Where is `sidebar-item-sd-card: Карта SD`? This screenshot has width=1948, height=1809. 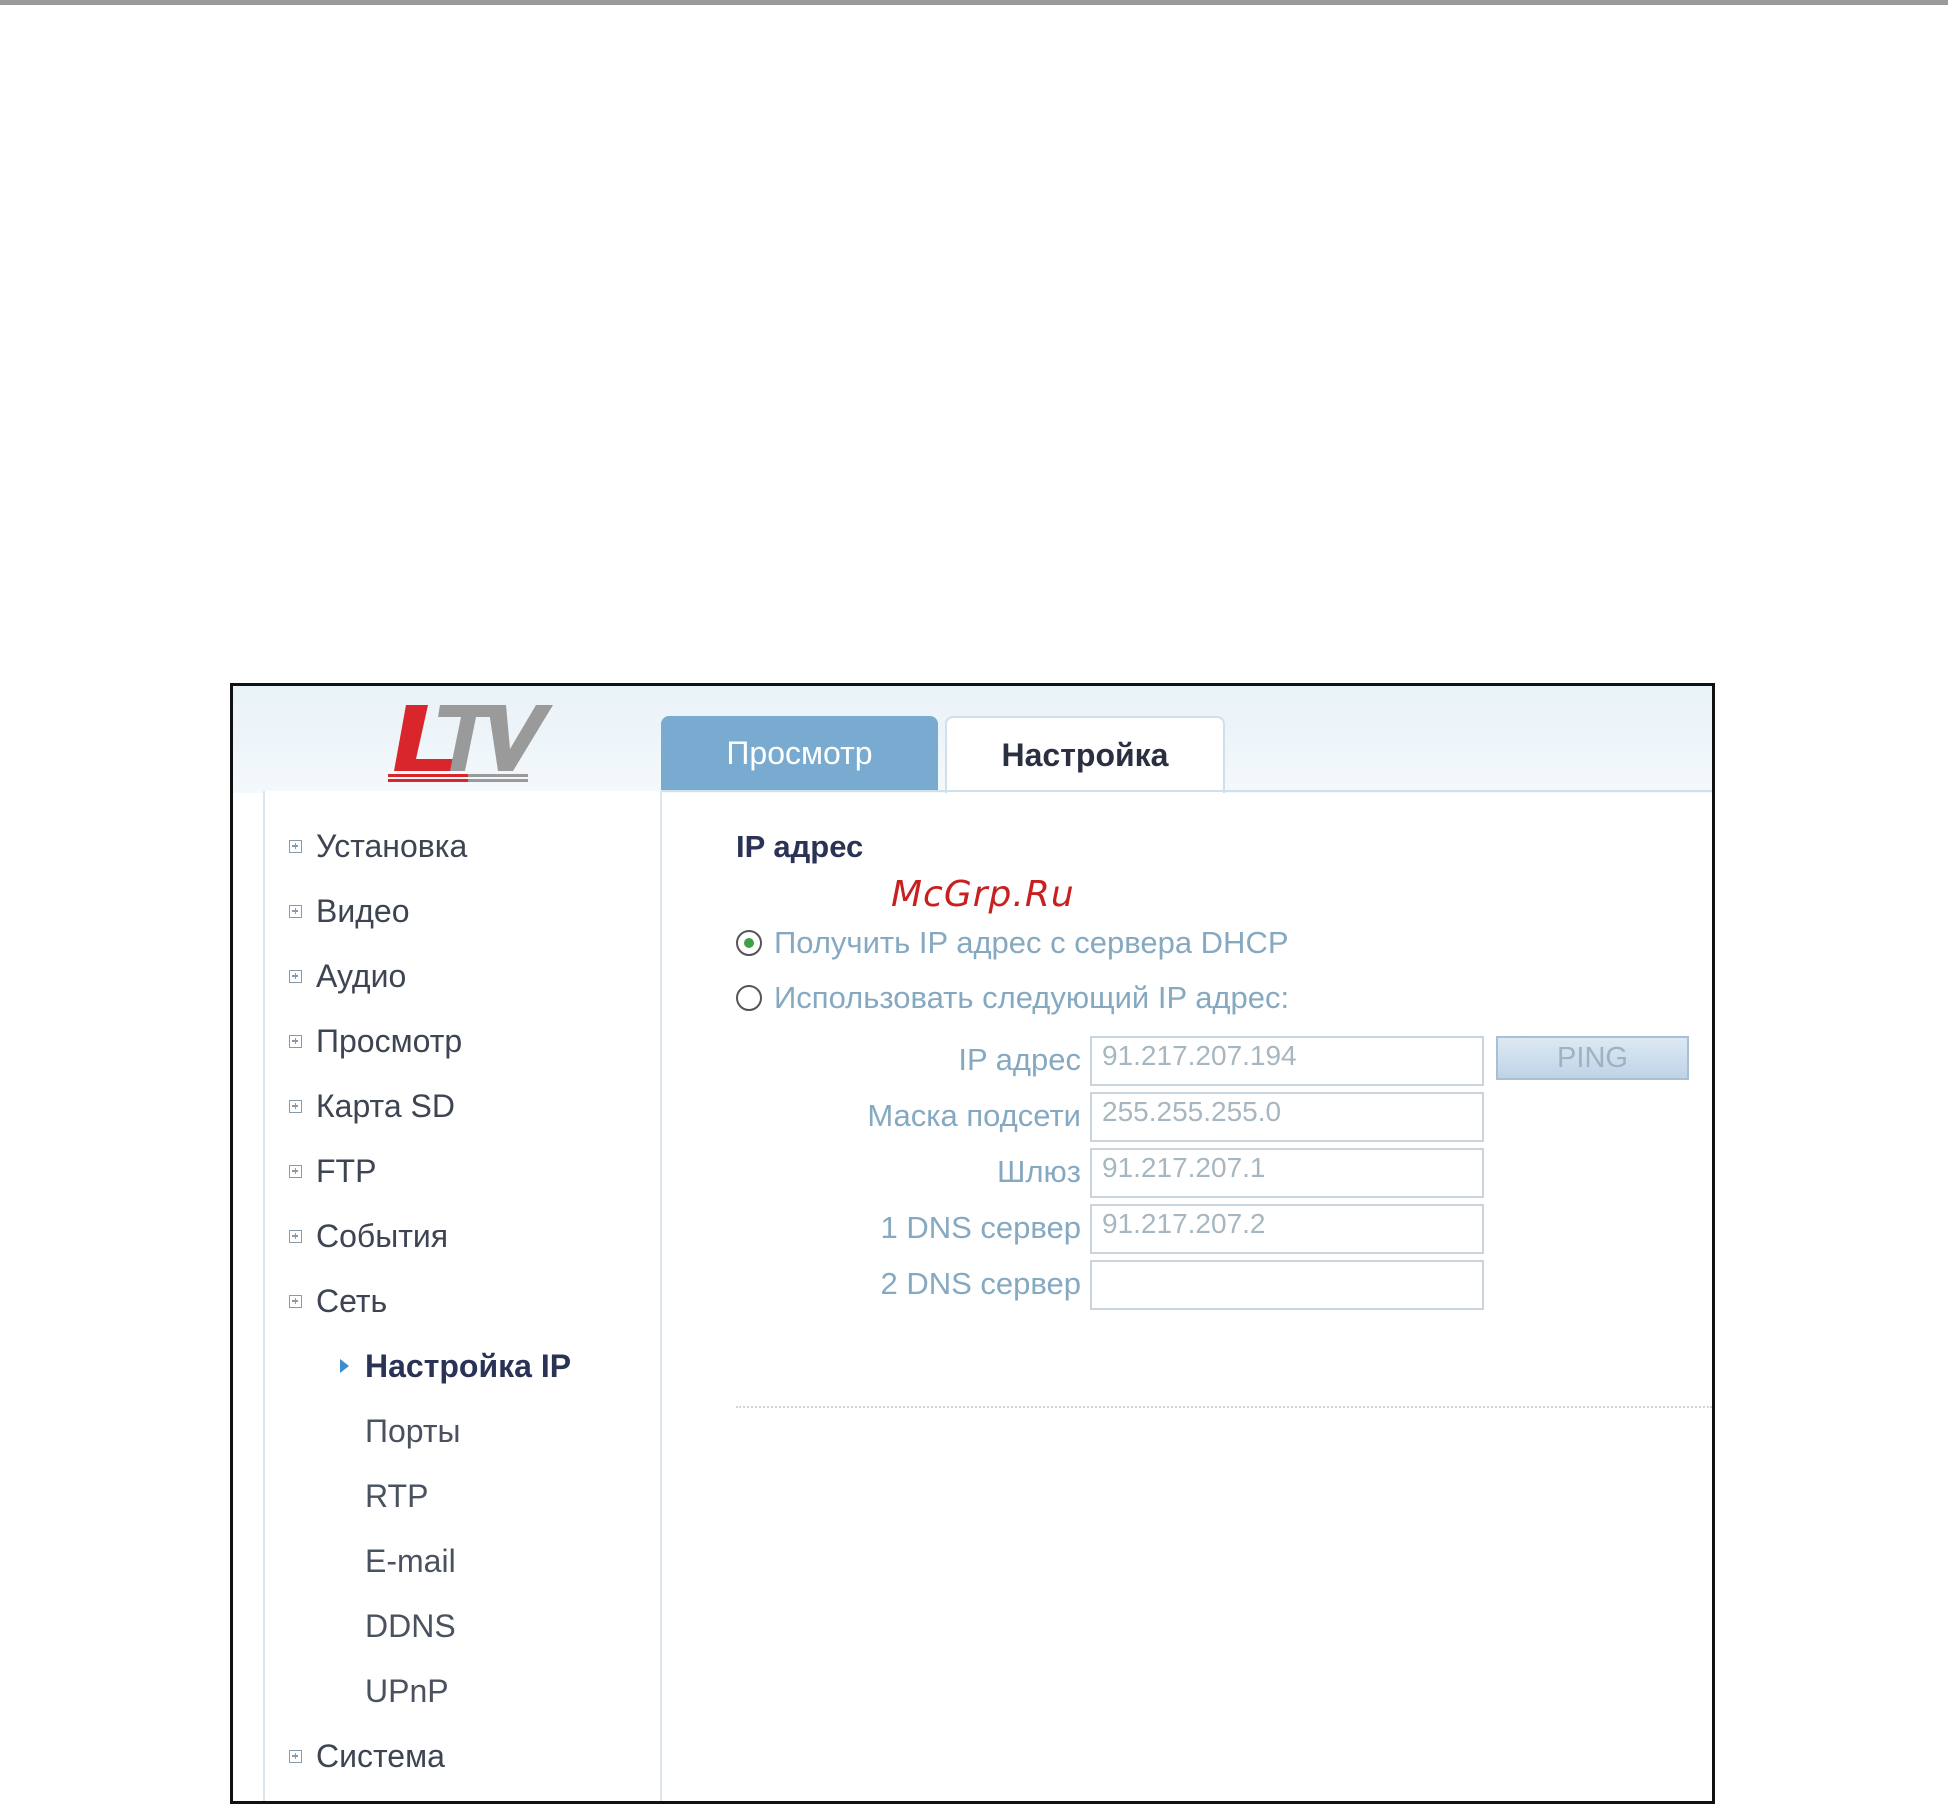
sidebar-item-sd-card: Карта SD is located at coordinates (360, 1106).